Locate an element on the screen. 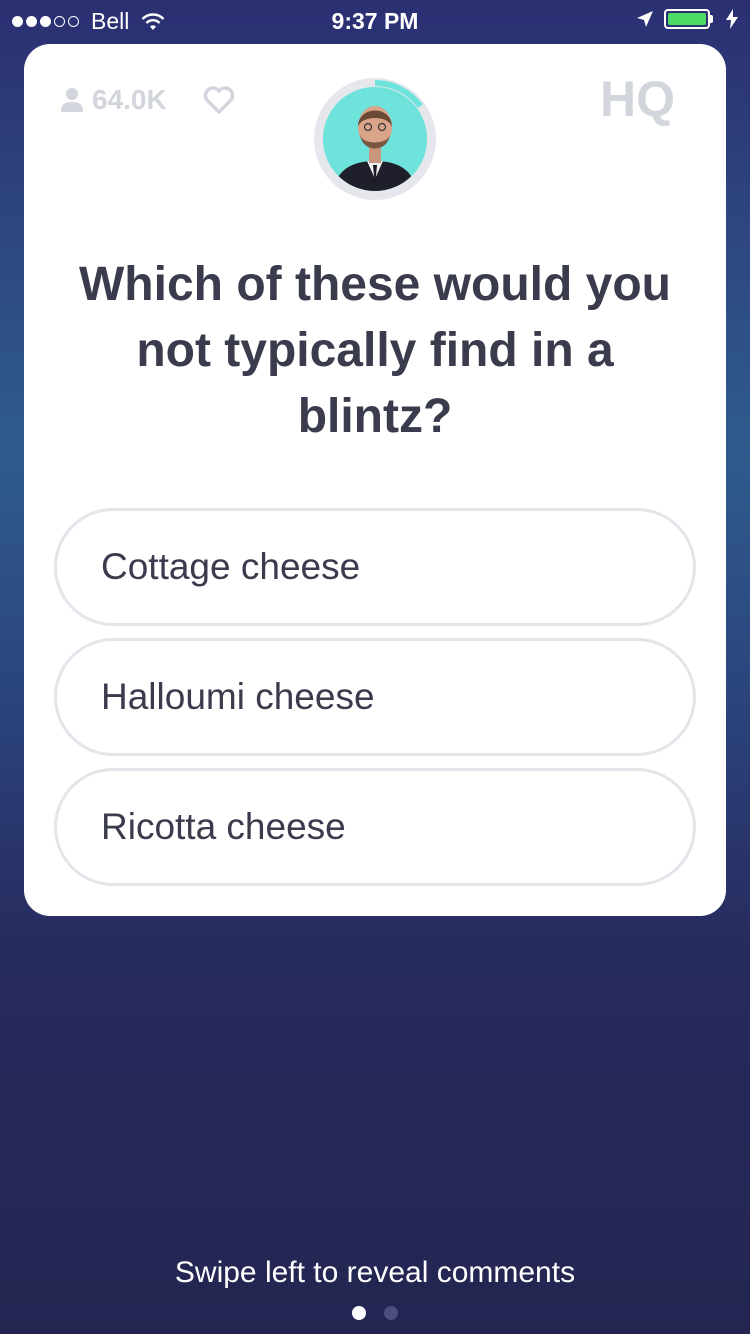 Image resolution: width=750 pixels, height=1334 pixels. answer-option-2: Halloumi cheese is located at coordinates (375, 697).